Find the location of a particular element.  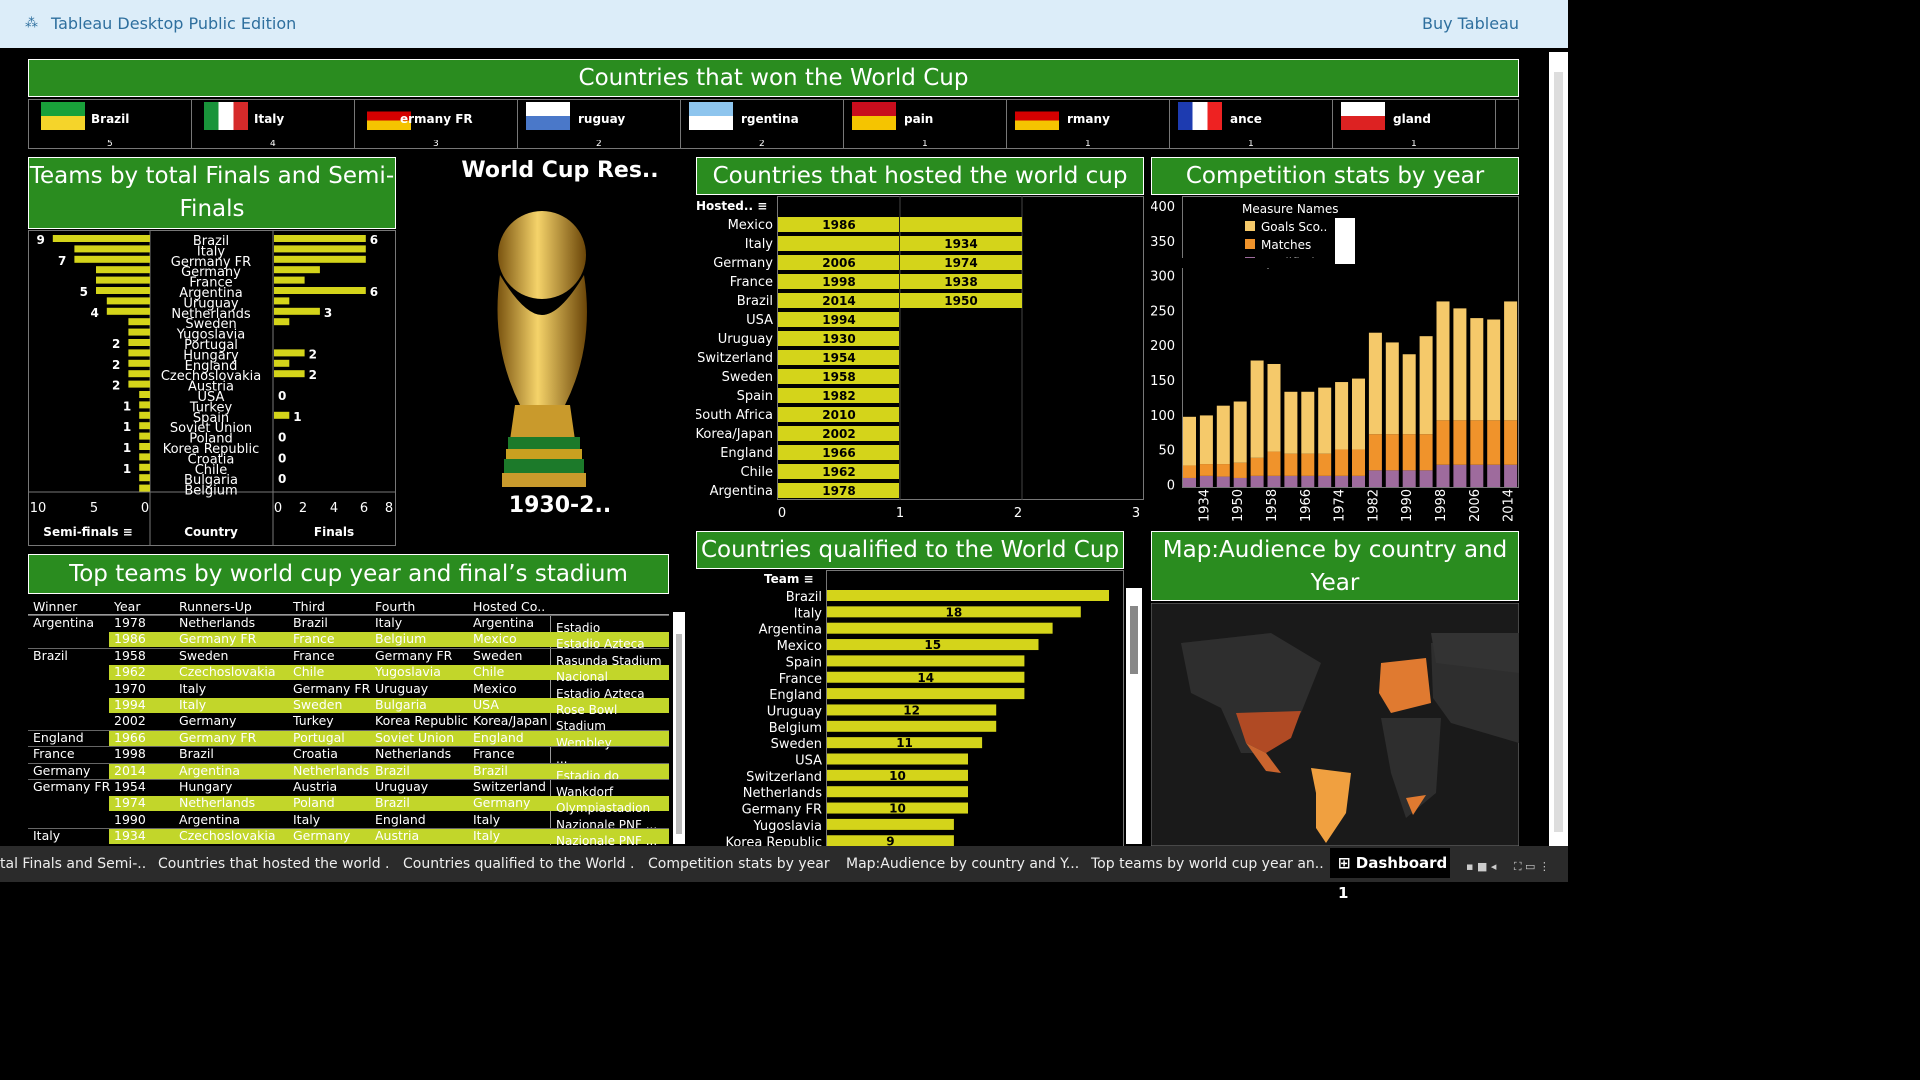

qualified-header: Team ≡ is located at coordinates (789, 579).